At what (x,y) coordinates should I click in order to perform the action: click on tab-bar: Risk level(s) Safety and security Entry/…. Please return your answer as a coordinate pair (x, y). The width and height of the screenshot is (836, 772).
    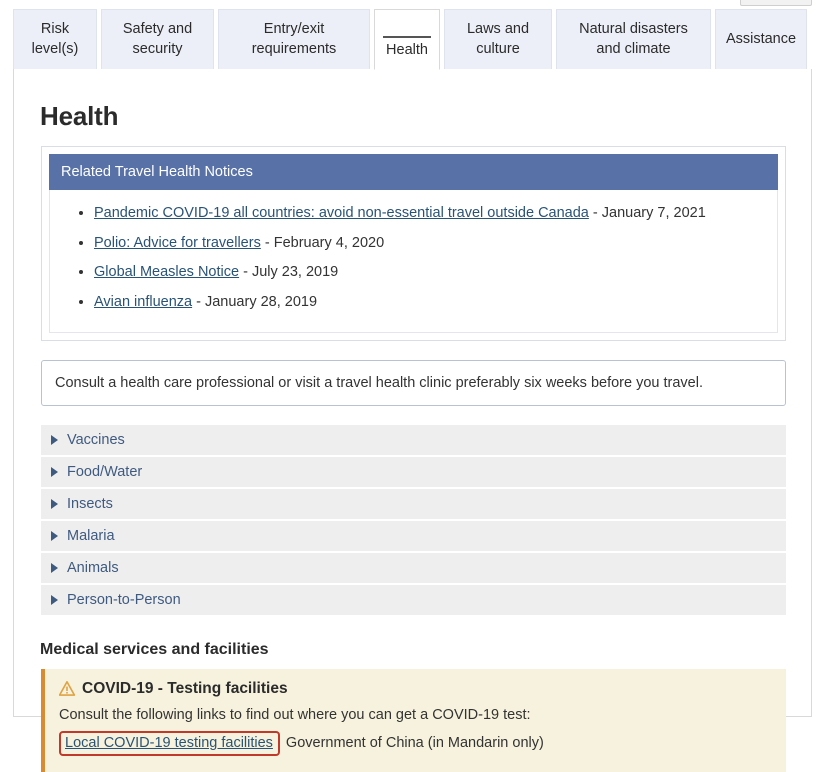
    Looking at the image, I should click on (410, 39).